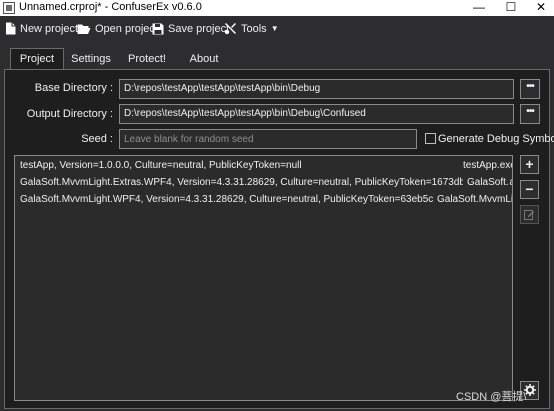 The image size is (554, 411). I want to click on edit-module-button, so click(529, 214).